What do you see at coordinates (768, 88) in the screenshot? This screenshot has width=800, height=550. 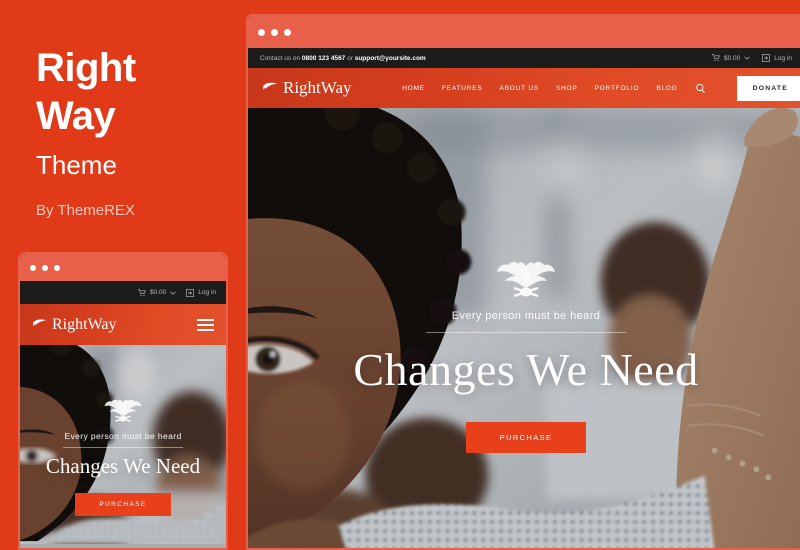 I see `donate-button: DONATE` at bounding box center [768, 88].